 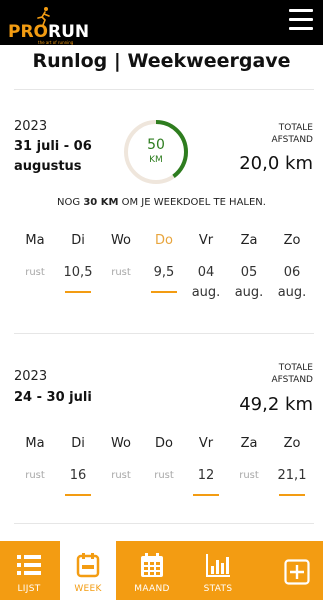 What do you see at coordinates (156, 145) in the screenshot?
I see `ring-goal-value: 50` at bounding box center [156, 145].